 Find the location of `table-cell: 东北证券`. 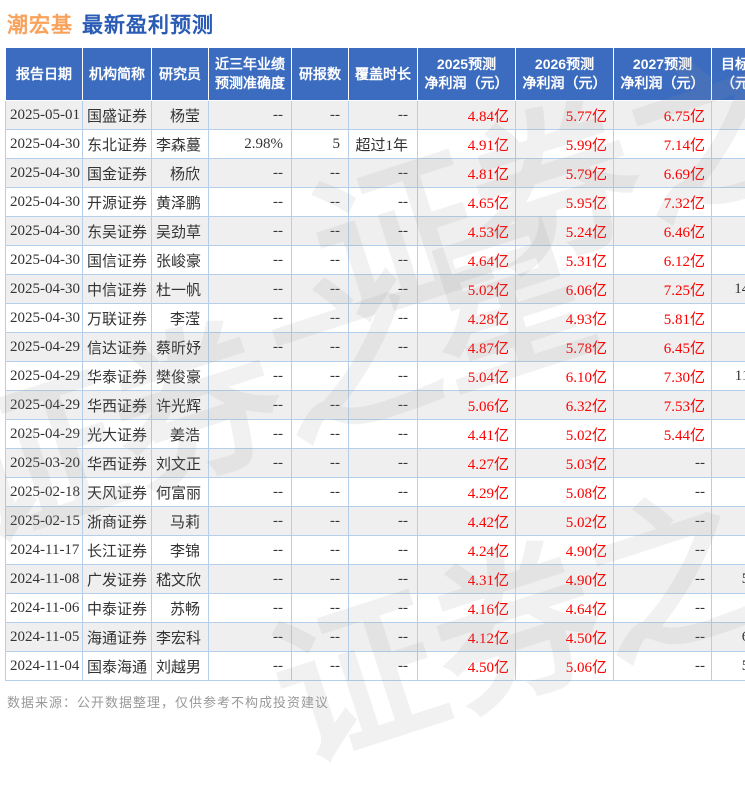

table-cell: 东北证券 is located at coordinates (117, 144).